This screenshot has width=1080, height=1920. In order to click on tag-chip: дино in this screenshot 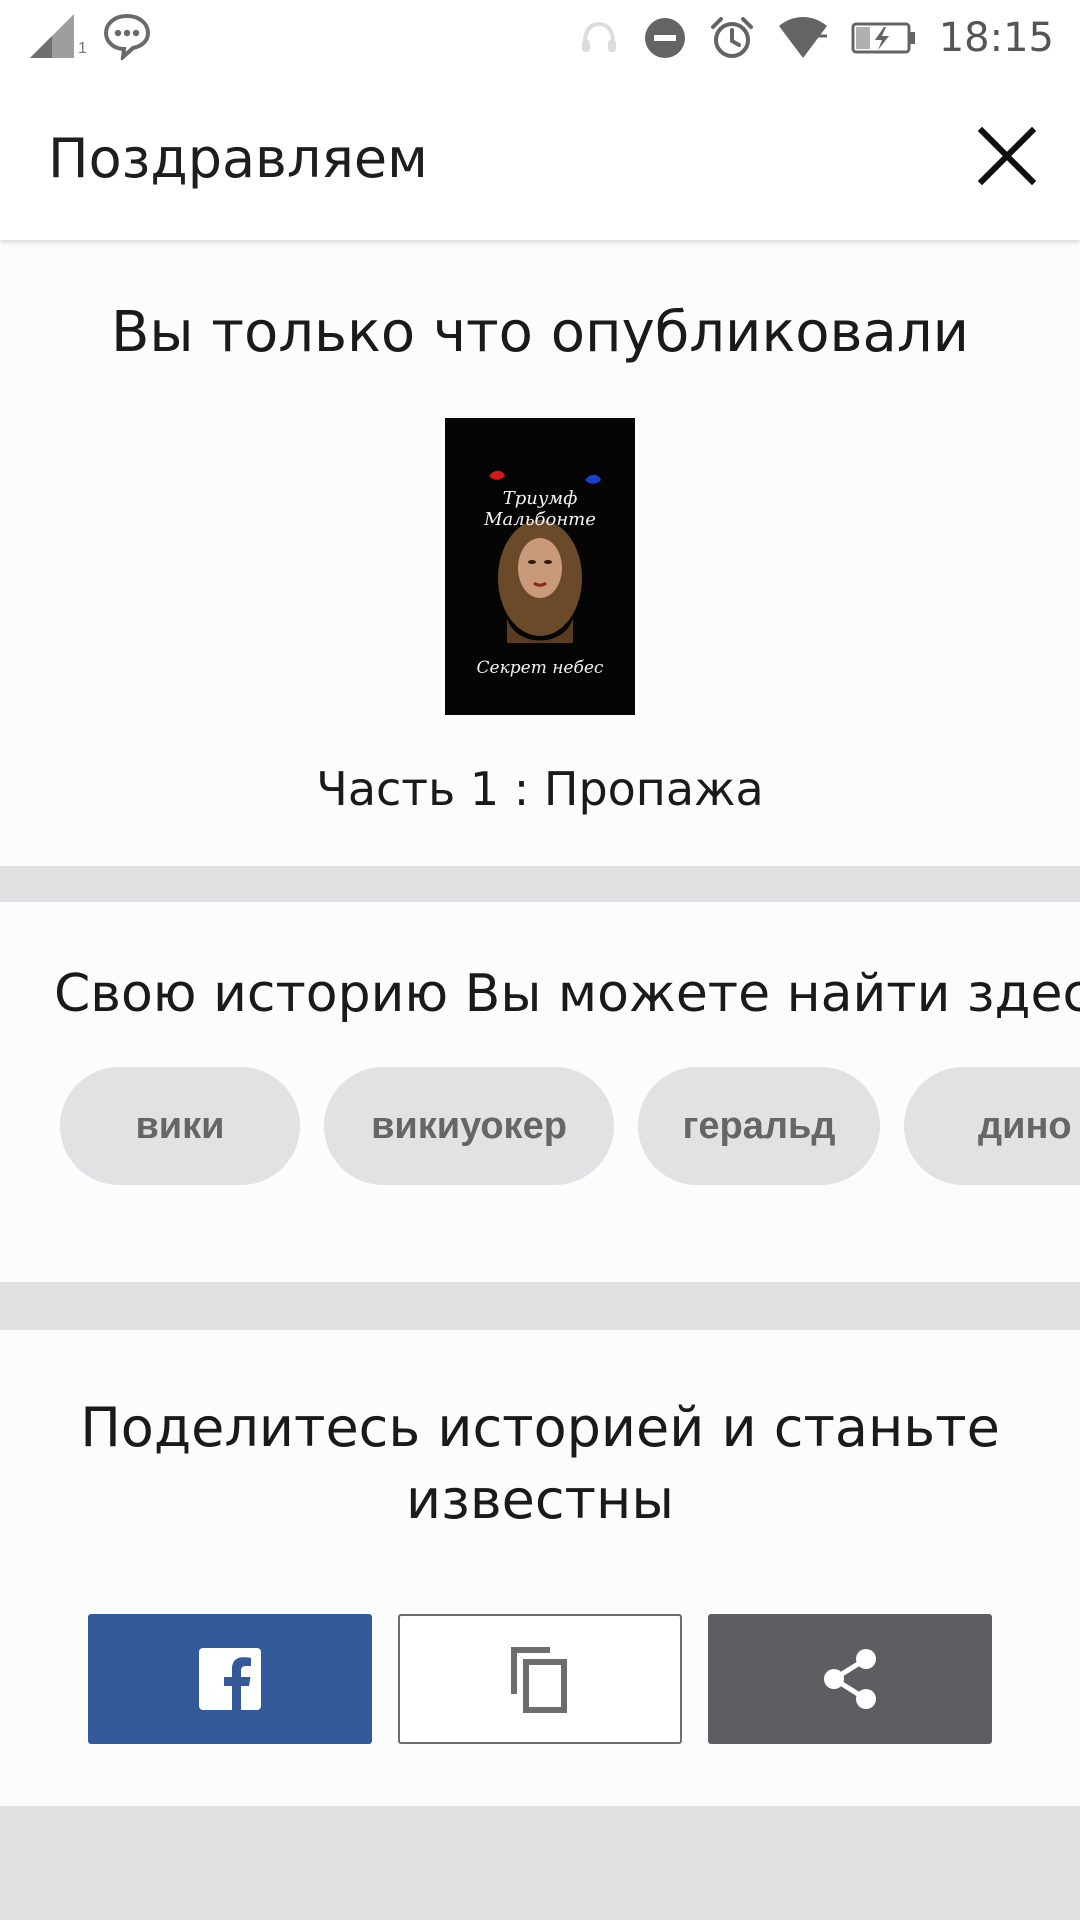, I will do `click(992, 1126)`.